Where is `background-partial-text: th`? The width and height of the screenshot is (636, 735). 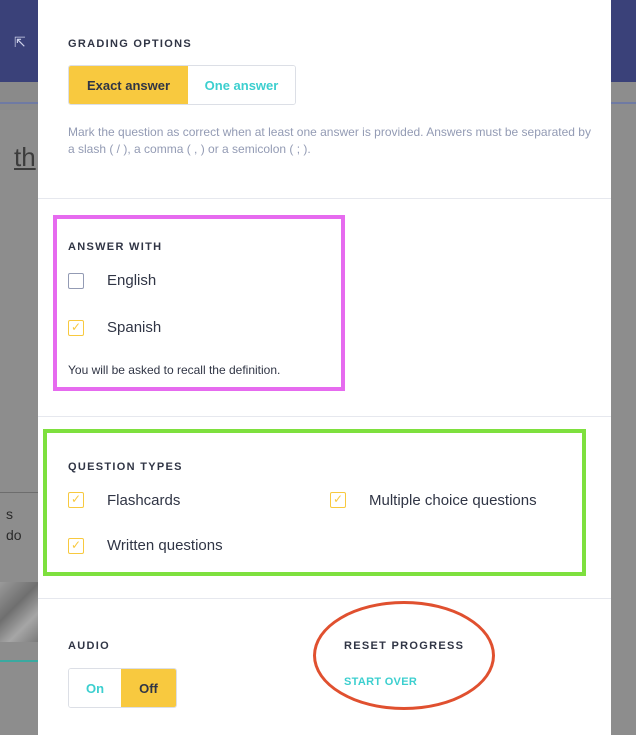
background-partial-text: th is located at coordinates (25, 157).